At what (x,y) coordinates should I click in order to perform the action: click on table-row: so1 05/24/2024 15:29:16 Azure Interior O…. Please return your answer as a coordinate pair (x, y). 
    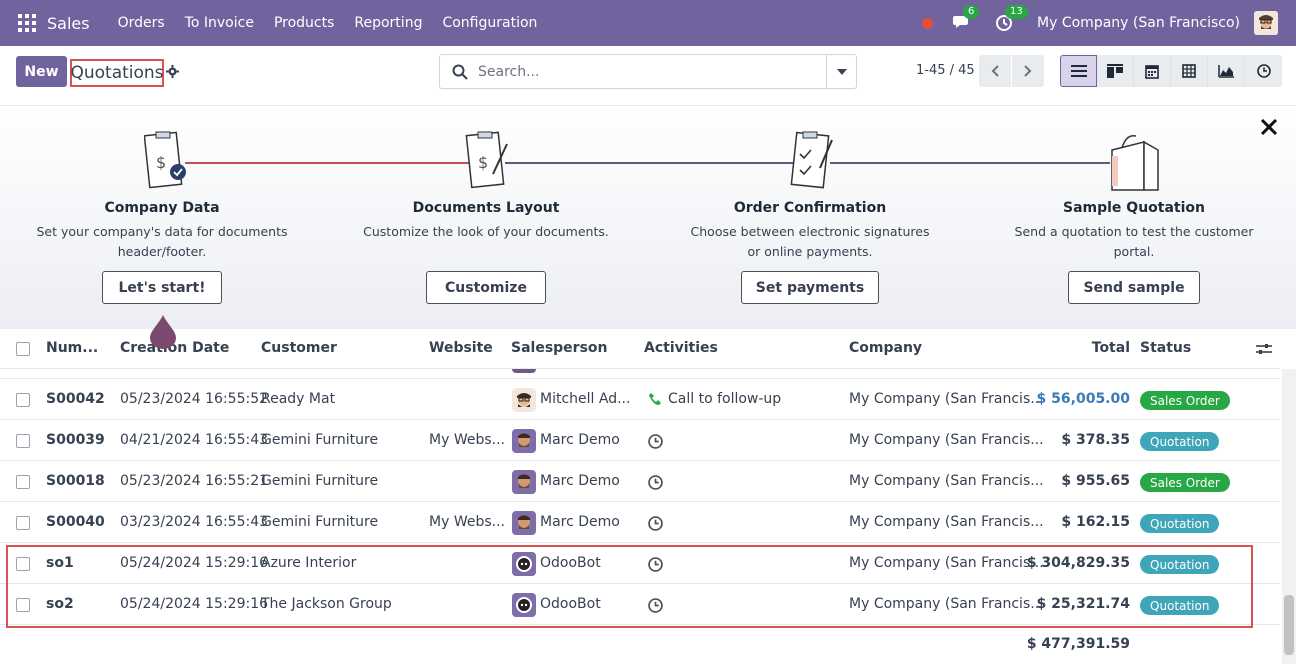
    Looking at the image, I should click on (640, 563).